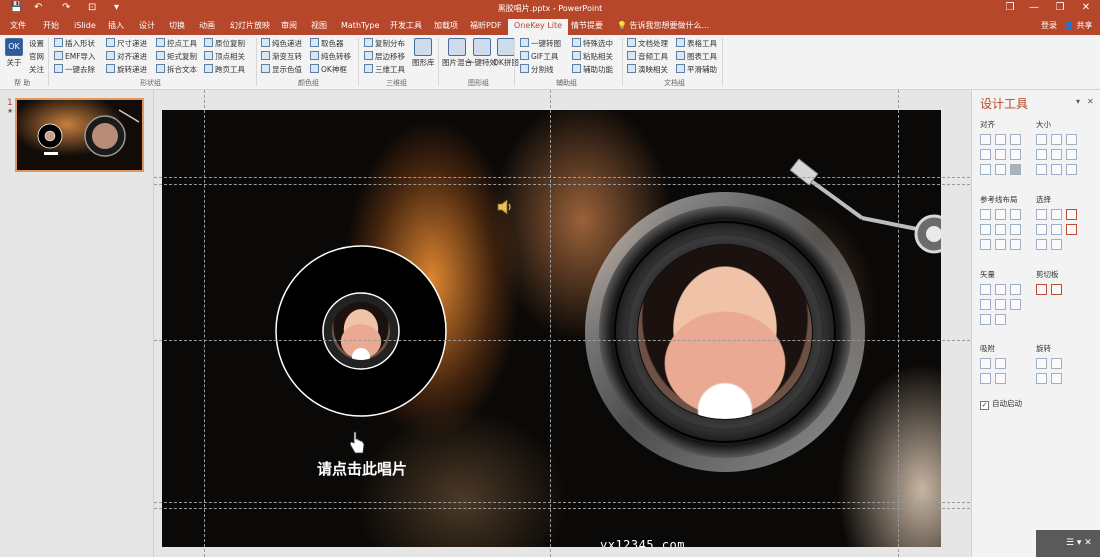 This screenshot has width=1100, height=557. I want to click on align-middle-icon, so click(1000, 154).